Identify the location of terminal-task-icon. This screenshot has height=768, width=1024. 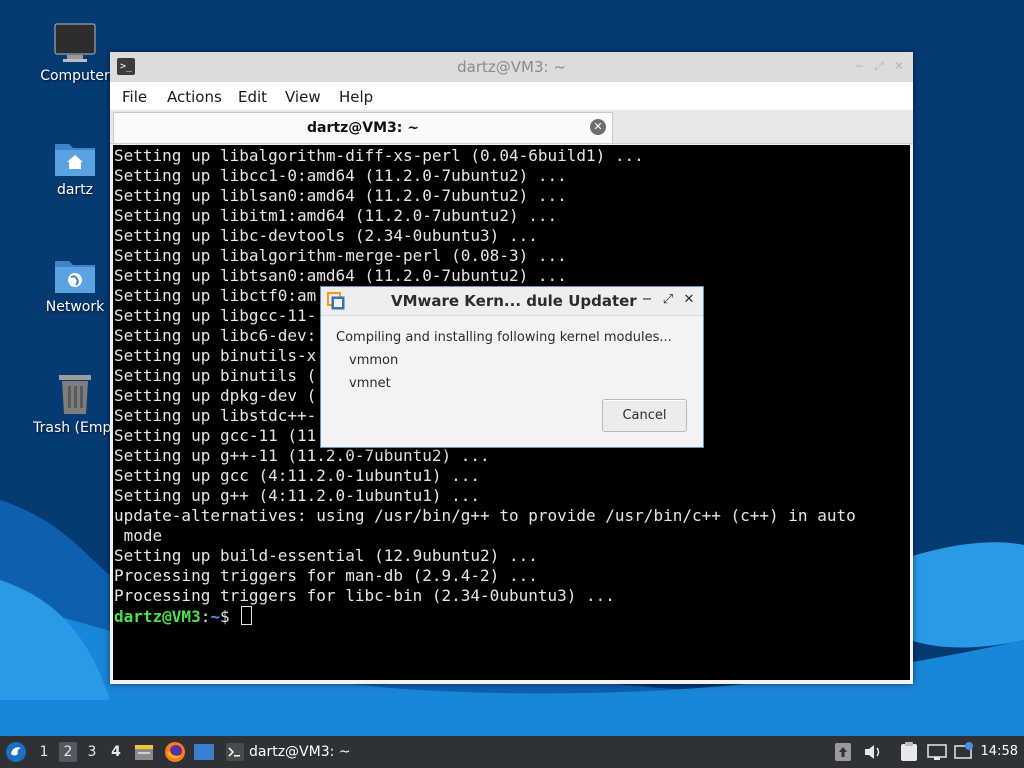
(235, 752).